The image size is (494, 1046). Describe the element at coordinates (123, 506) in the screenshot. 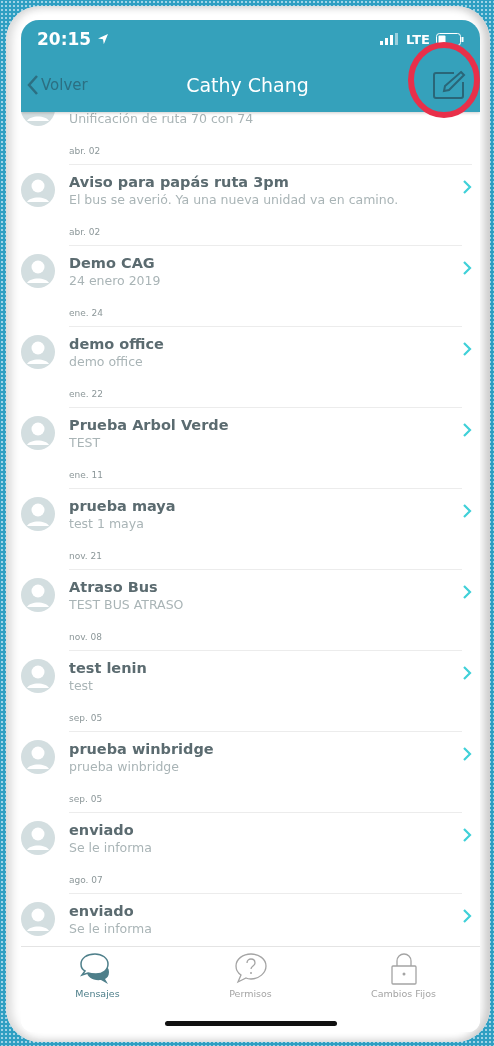

I see `message-title: prueba maya` at that location.